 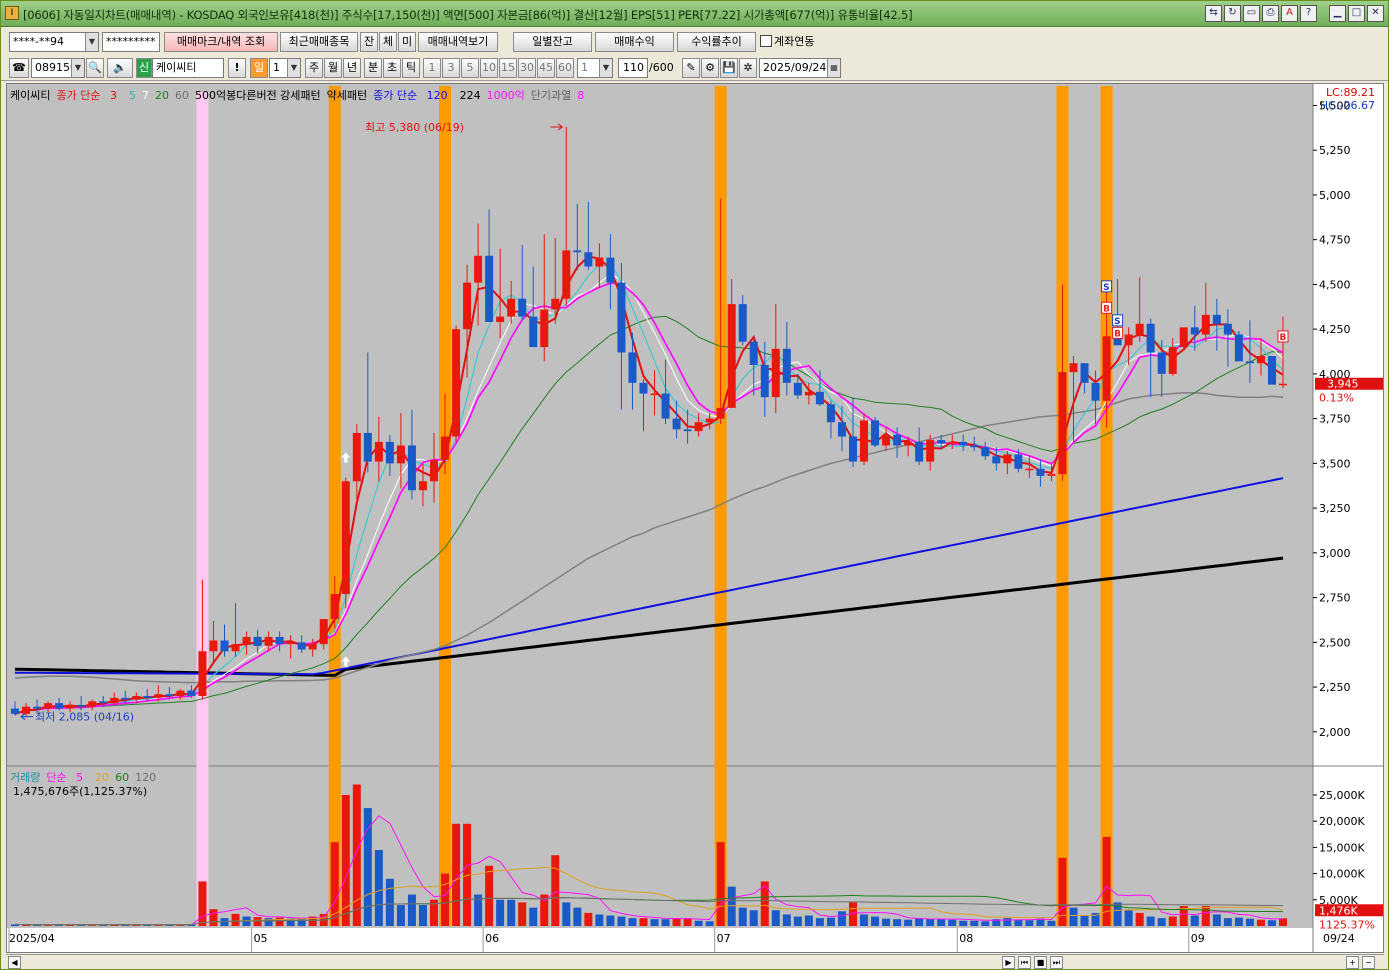 What do you see at coordinates (314, 68) in the screenshot?
I see `period-week-button: 주` at bounding box center [314, 68].